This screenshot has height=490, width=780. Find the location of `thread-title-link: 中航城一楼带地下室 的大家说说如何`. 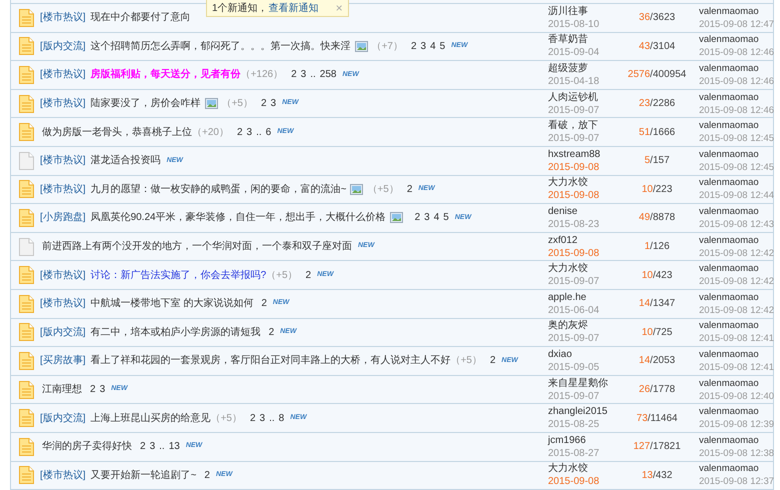

thread-title-link: 中航城一楼带地下室 的大家说说如何 is located at coordinates (172, 304).